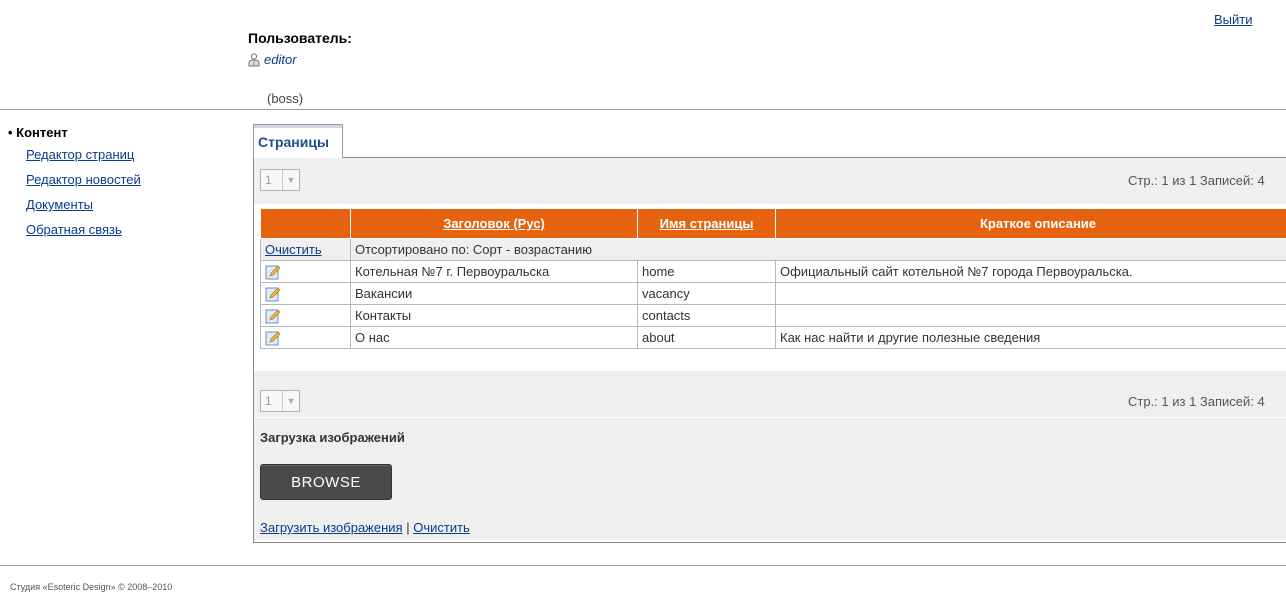 This screenshot has width=1286, height=594. Describe the element at coordinates (706, 223) in the screenshot. I see `column-header-page-name: Имя страницы` at that location.